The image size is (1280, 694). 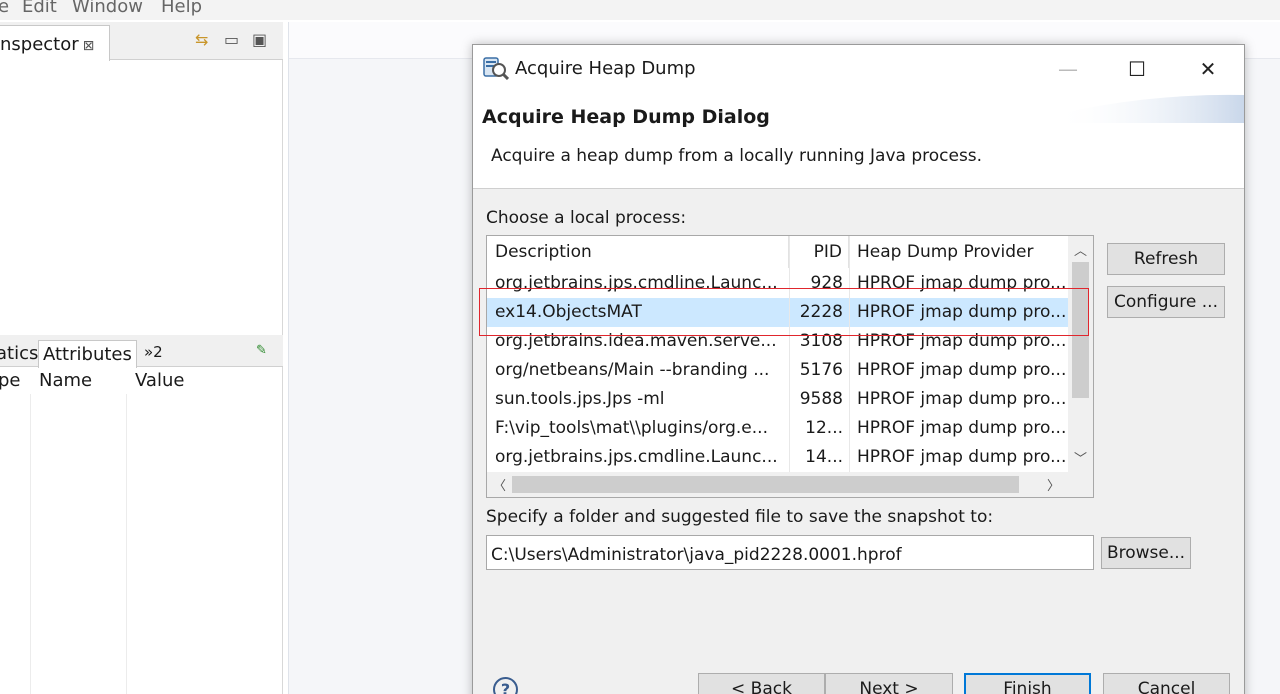 I want to click on column-value: Value, so click(x=159, y=380).